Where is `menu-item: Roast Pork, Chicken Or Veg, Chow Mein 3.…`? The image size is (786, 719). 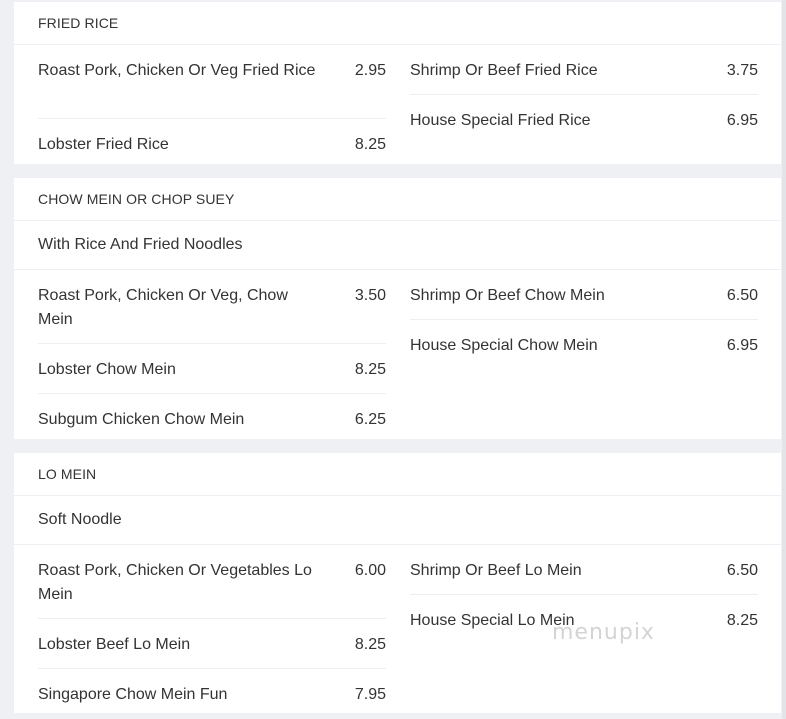
menu-item: Roast Pork, Chicken Or Veg, Chow Mein 3.… is located at coordinates (212, 307).